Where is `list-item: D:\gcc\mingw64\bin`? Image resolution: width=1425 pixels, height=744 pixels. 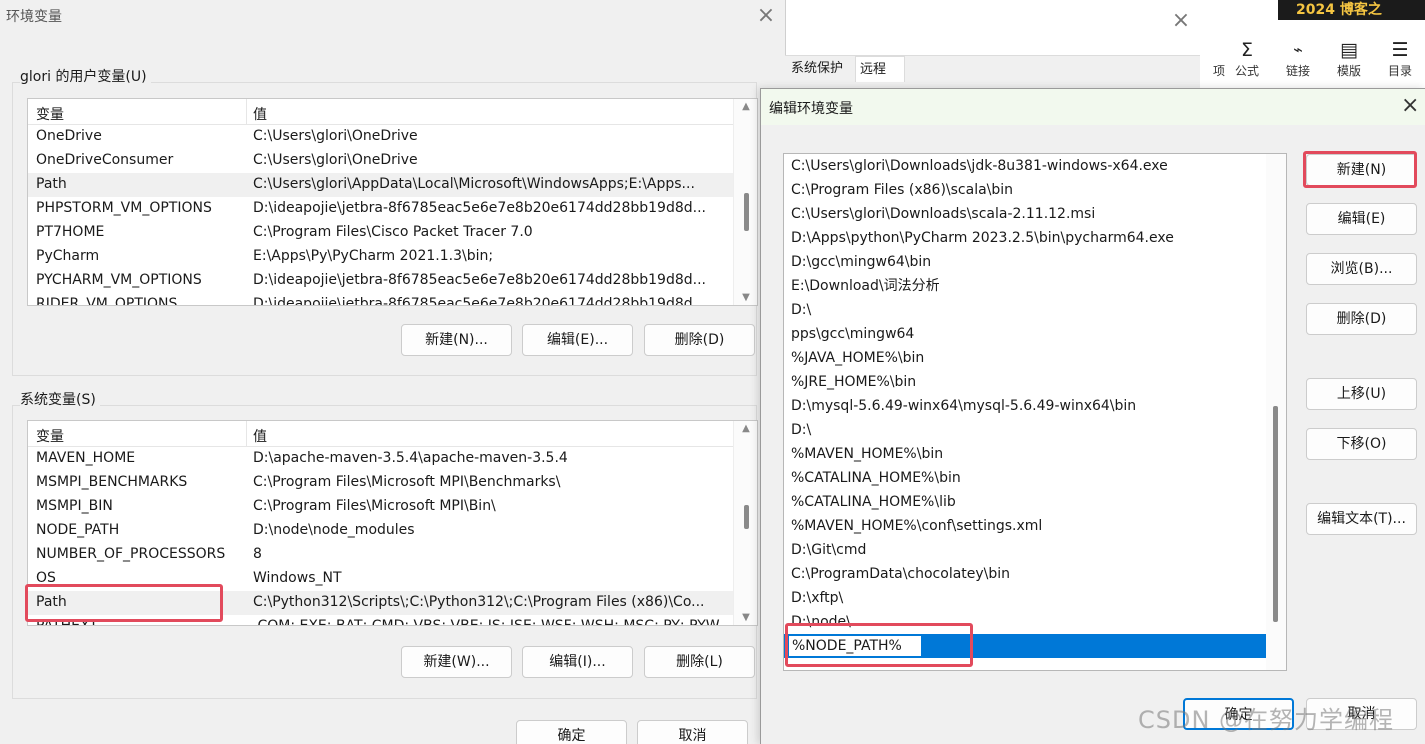 list-item: D:\gcc\mingw64\bin is located at coordinates (1025, 262).